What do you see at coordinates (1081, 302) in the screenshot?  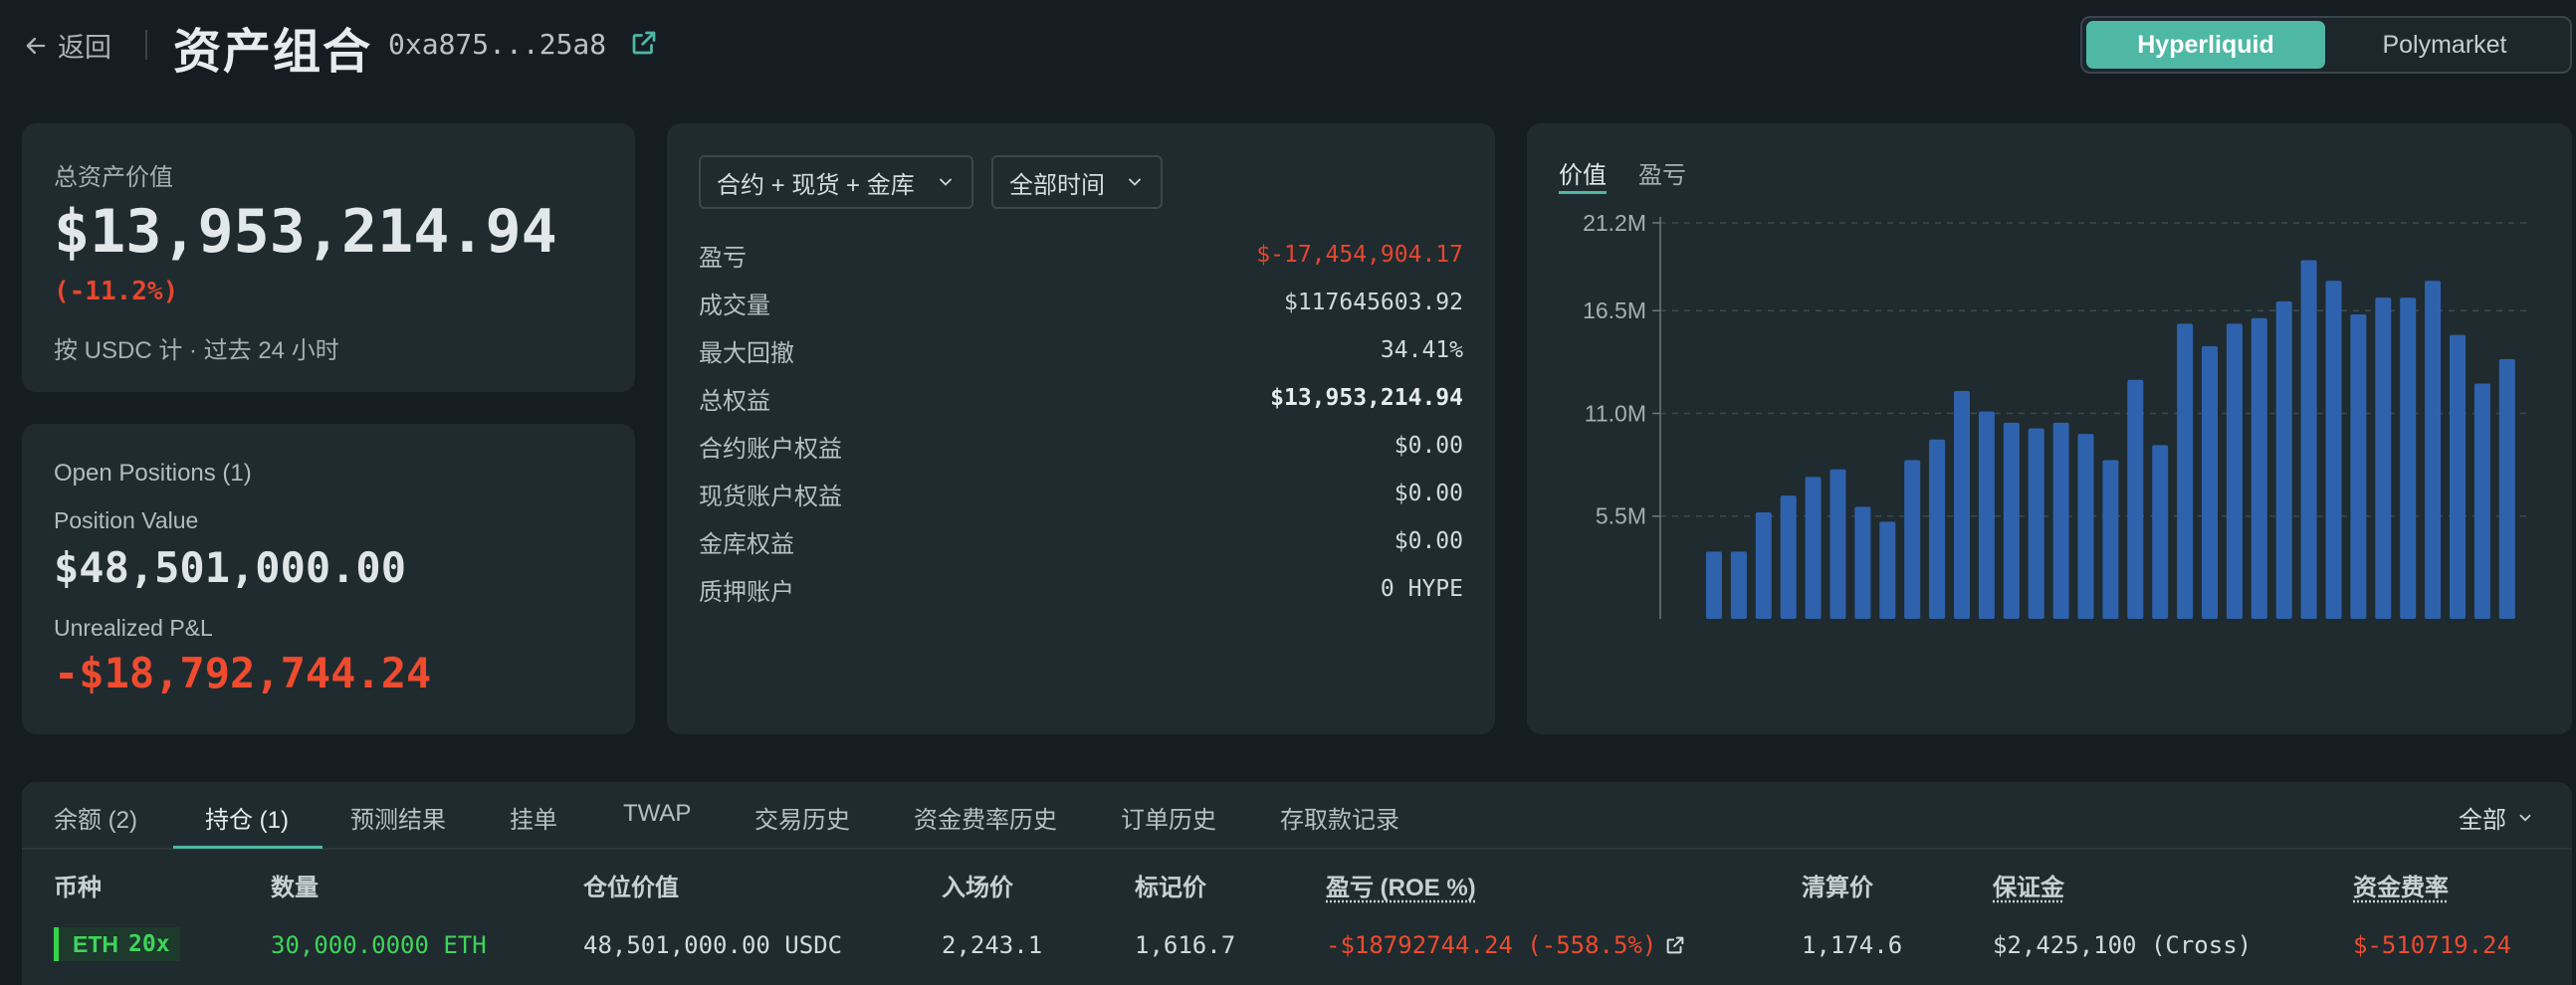 I see `stat-row-volume: 成交量 $117645603.92` at bounding box center [1081, 302].